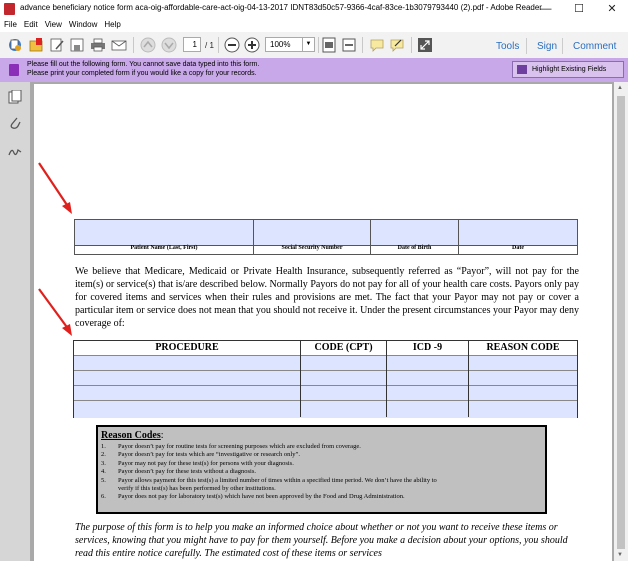 Image resolution: width=628 pixels, height=561 pixels. What do you see at coordinates (620, 88) in the screenshot?
I see `scroll-up-icon: ▲` at bounding box center [620, 88].